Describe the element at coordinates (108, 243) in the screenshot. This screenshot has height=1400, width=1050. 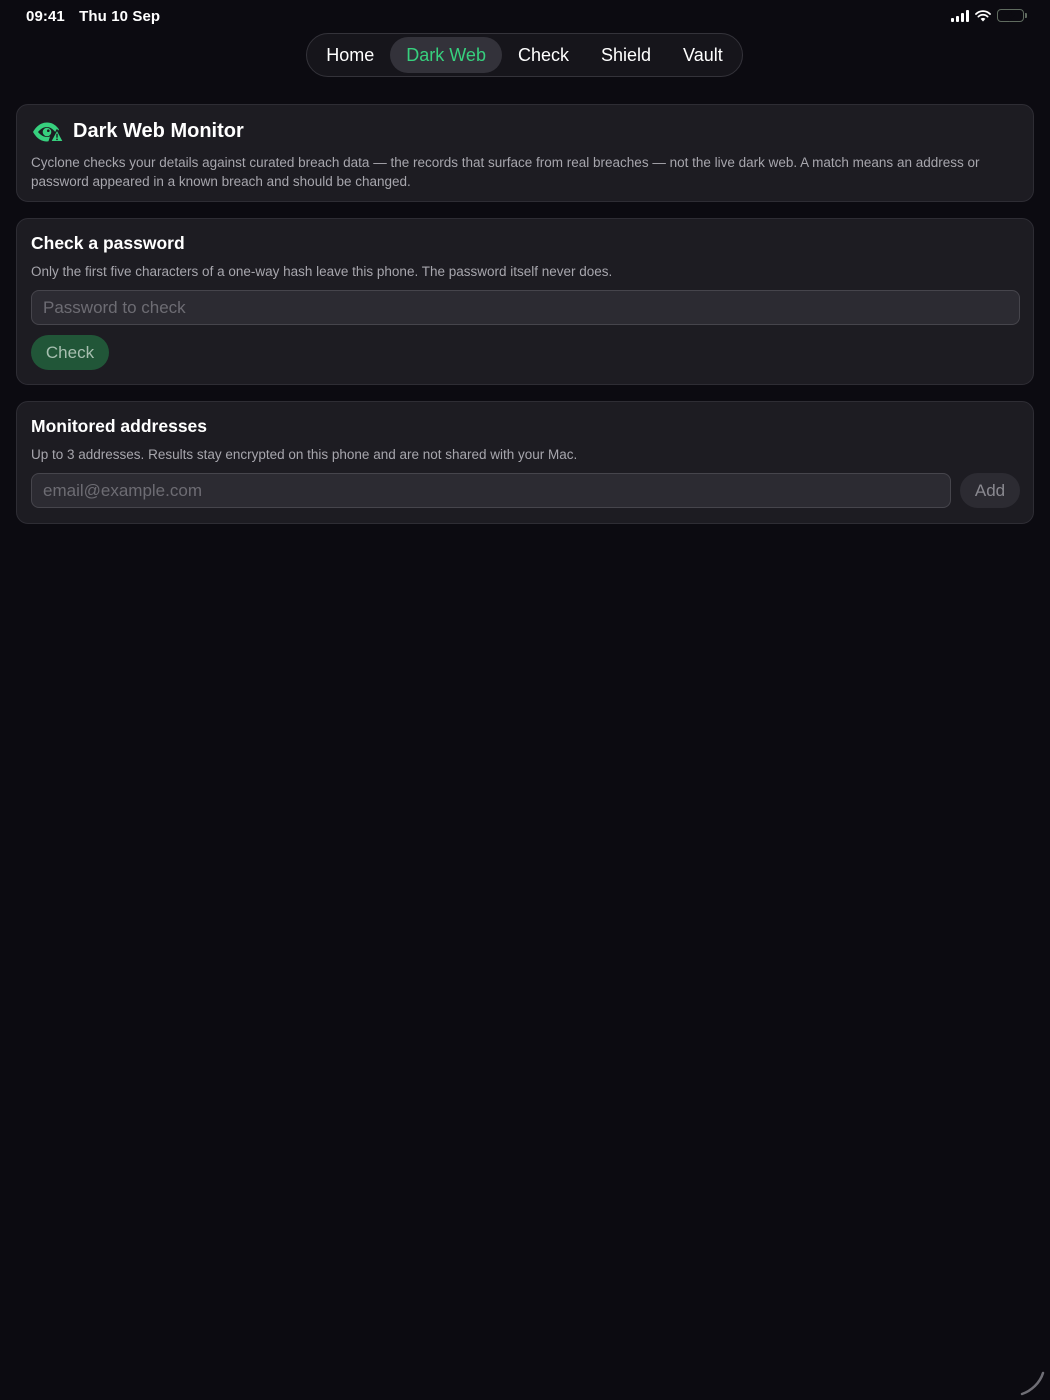
I see `check-password-title: Check a password` at that location.